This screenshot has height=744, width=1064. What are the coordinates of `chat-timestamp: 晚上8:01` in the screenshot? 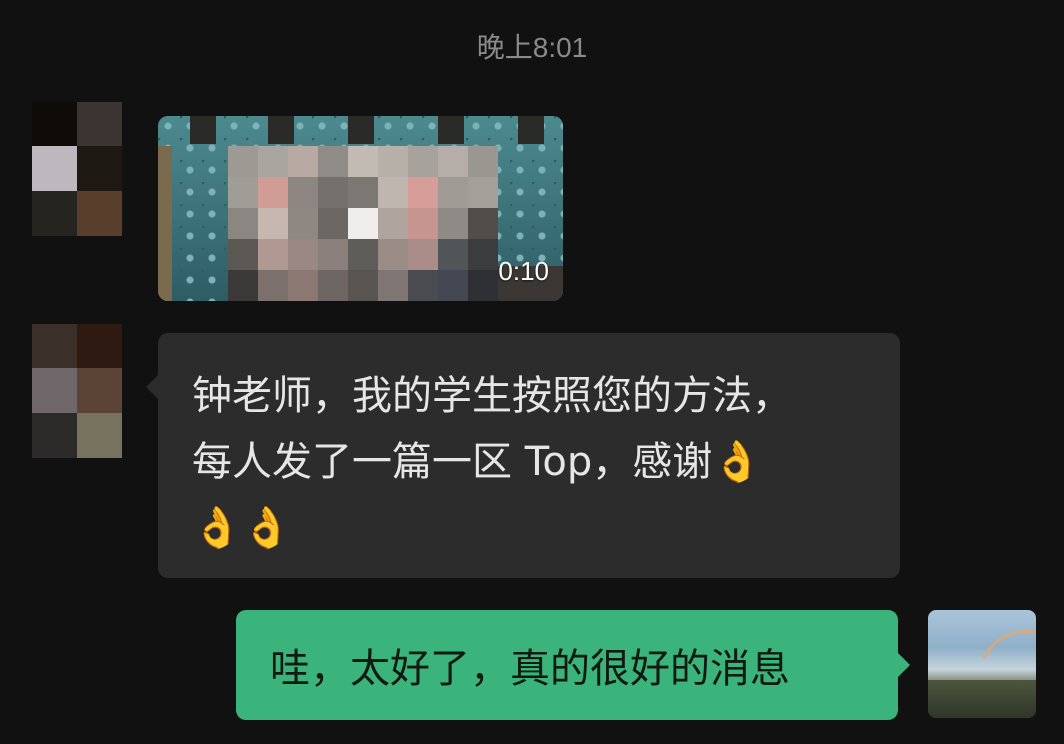 It's located at (532, 47).